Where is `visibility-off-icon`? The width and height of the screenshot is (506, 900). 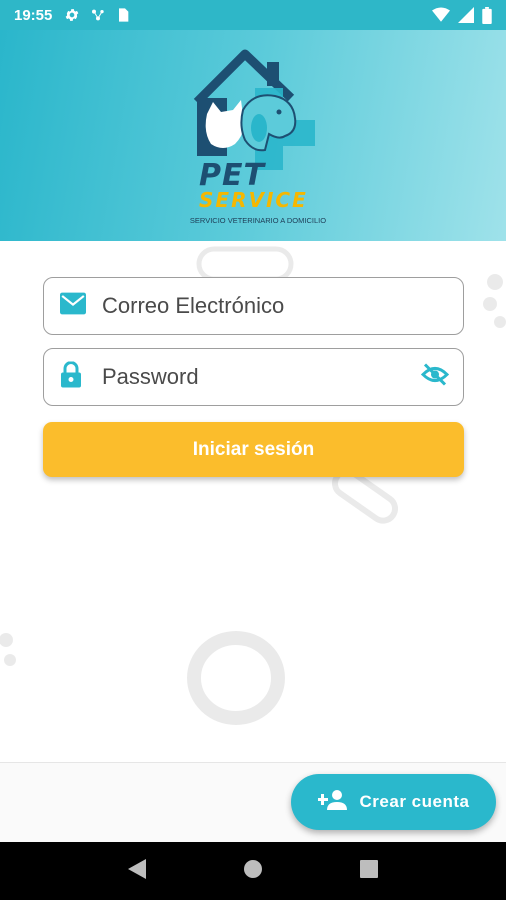 visibility-off-icon is located at coordinates (435, 377).